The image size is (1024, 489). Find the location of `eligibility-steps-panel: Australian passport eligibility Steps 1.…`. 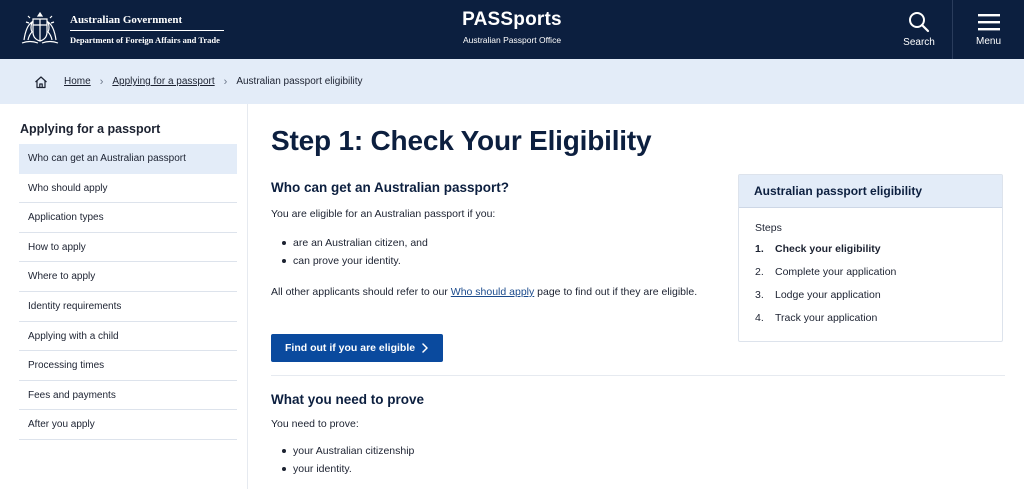

eligibility-steps-panel: Australian passport eligibility Steps 1.… is located at coordinates (870, 258).